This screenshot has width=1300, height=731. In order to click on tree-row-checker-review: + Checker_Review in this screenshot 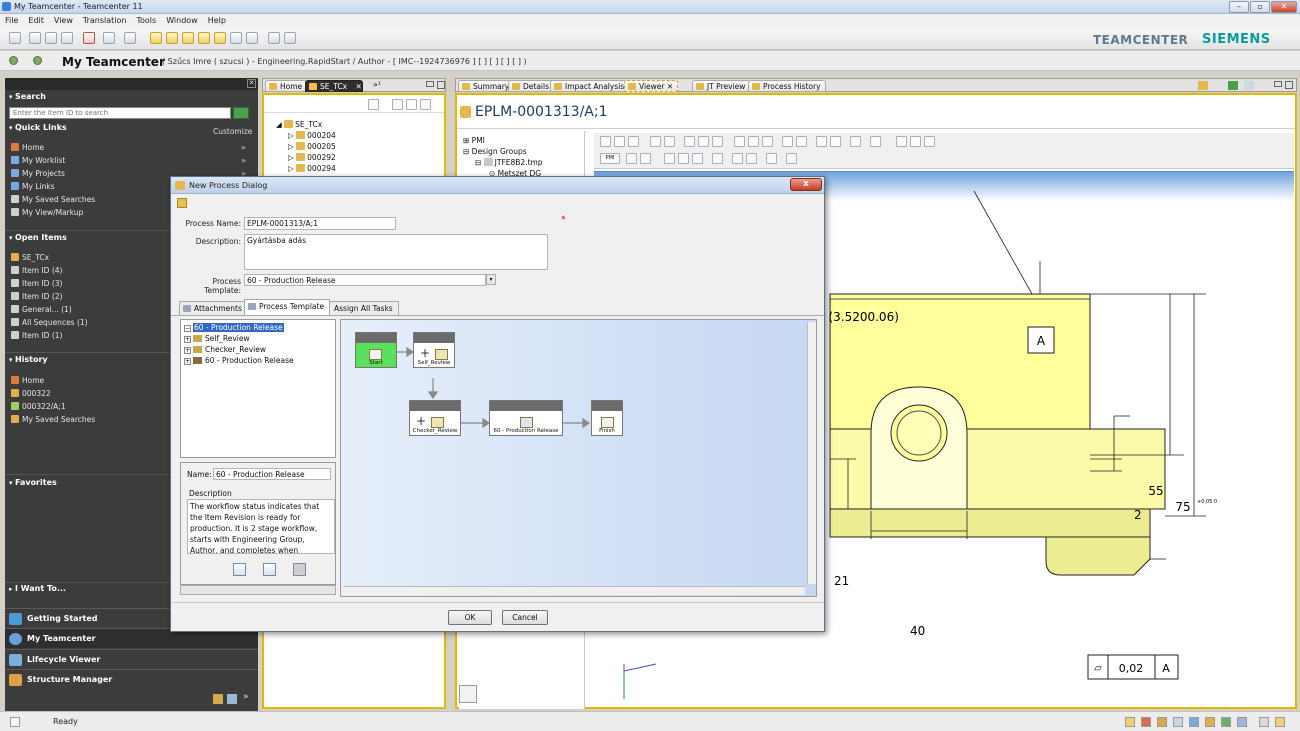, I will do `click(225, 349)`.